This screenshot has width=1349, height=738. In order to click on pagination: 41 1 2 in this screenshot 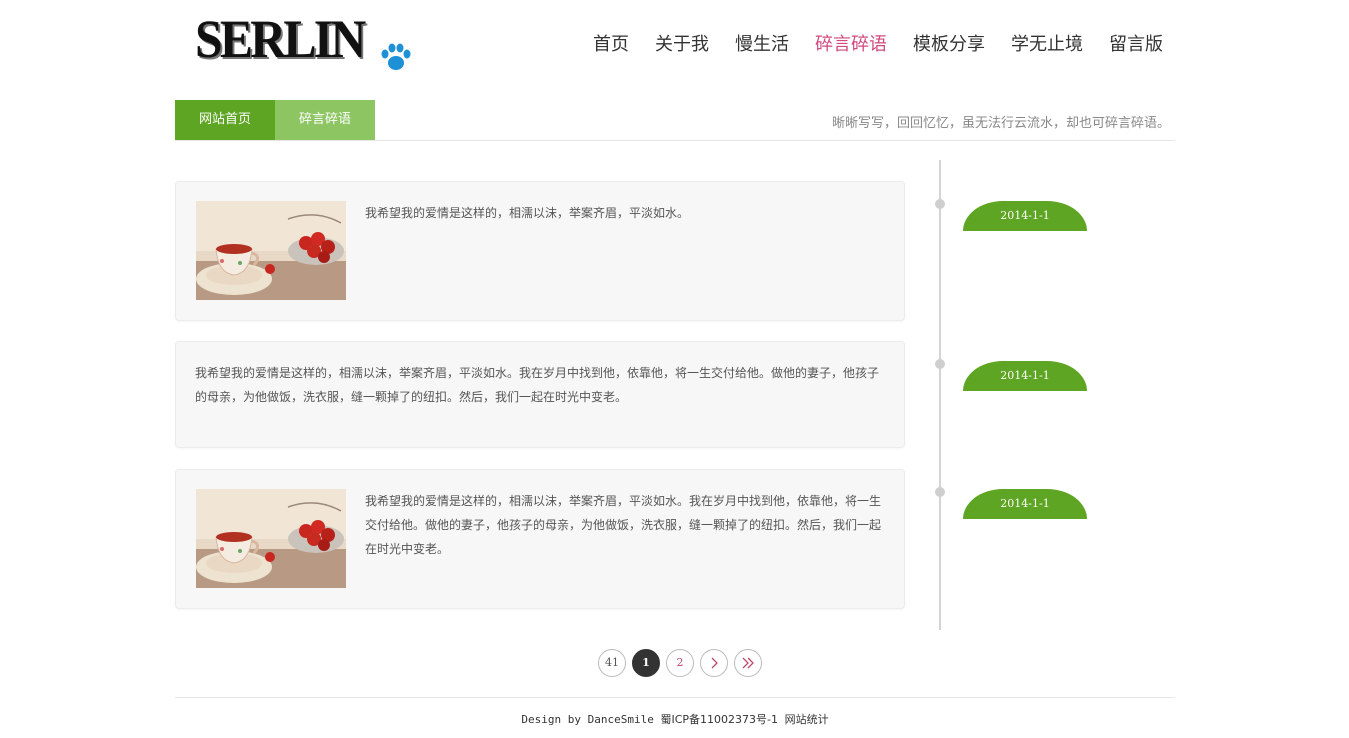, I will do `click(683, 663)`.